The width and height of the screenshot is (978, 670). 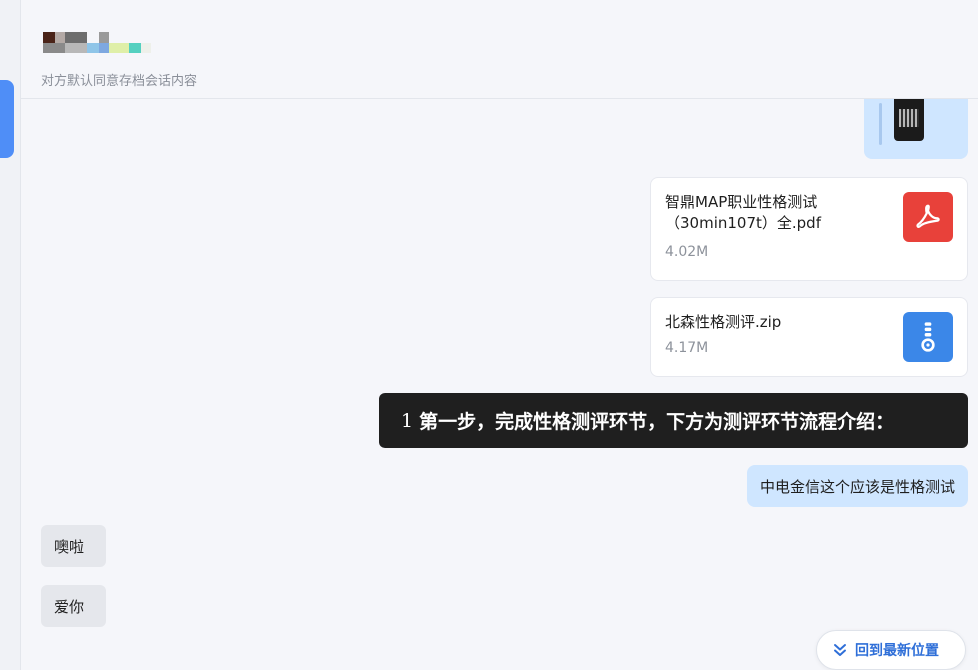 I want to click on image-message, so click(x=916, y=129).